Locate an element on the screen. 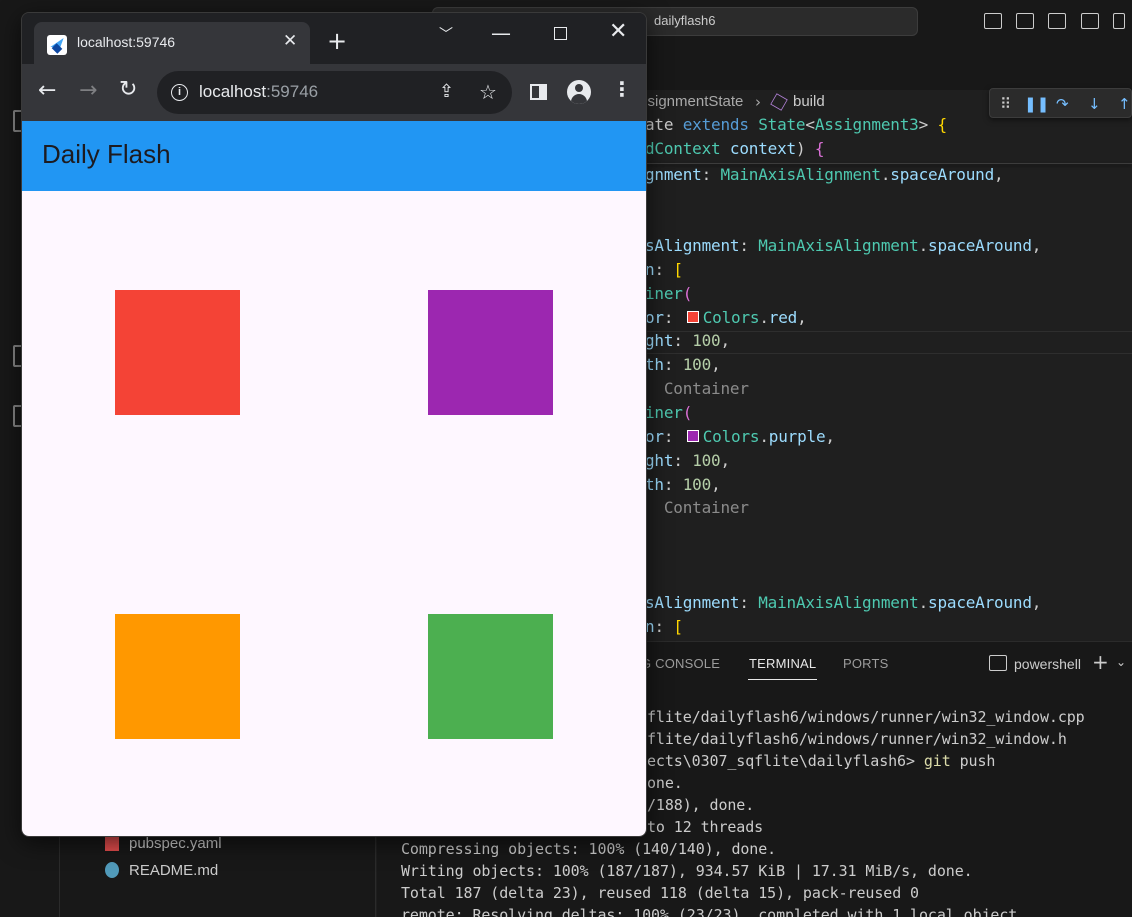 The image size is (1132, 917). browser-tab: localhost:59746 ✕ is located at coordinates (172, 43).